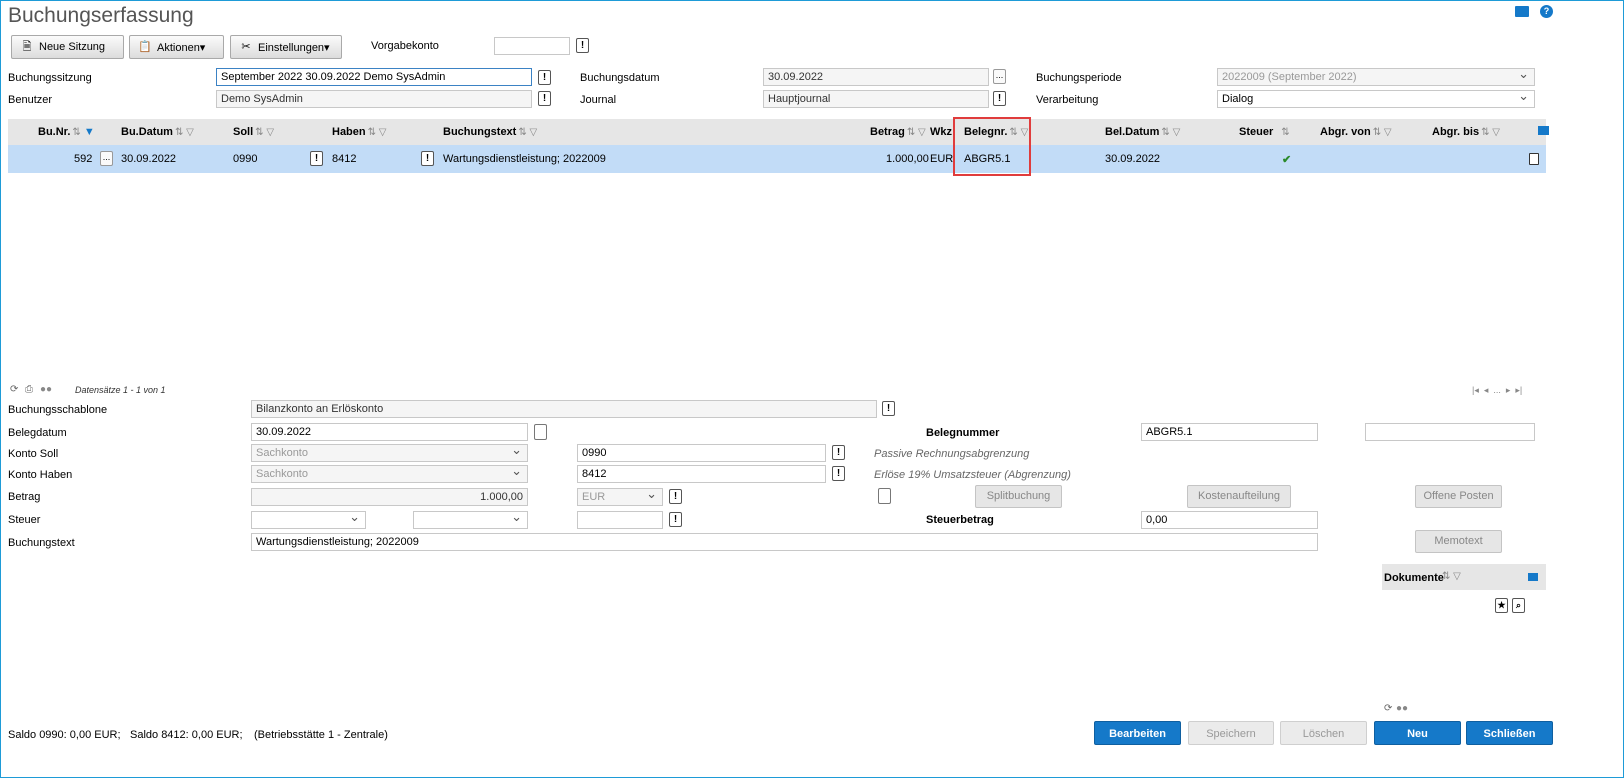  What do you see at coordinates (286, 47) in the screenshot?
I see `einstellungen-button: ✂ Einstellungen▾` at bounding box center [286, 47].